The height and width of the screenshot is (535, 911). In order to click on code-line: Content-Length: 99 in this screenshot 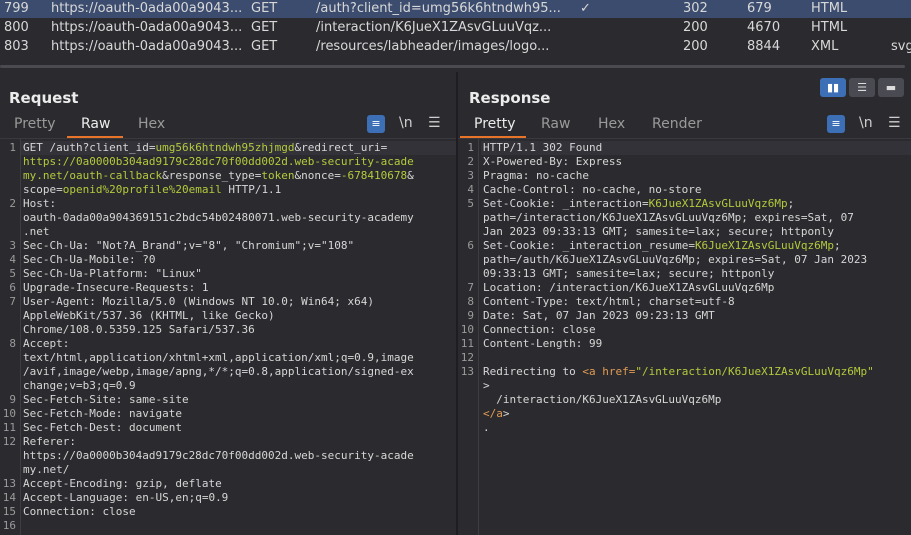, I will do `click(542, 344)`.